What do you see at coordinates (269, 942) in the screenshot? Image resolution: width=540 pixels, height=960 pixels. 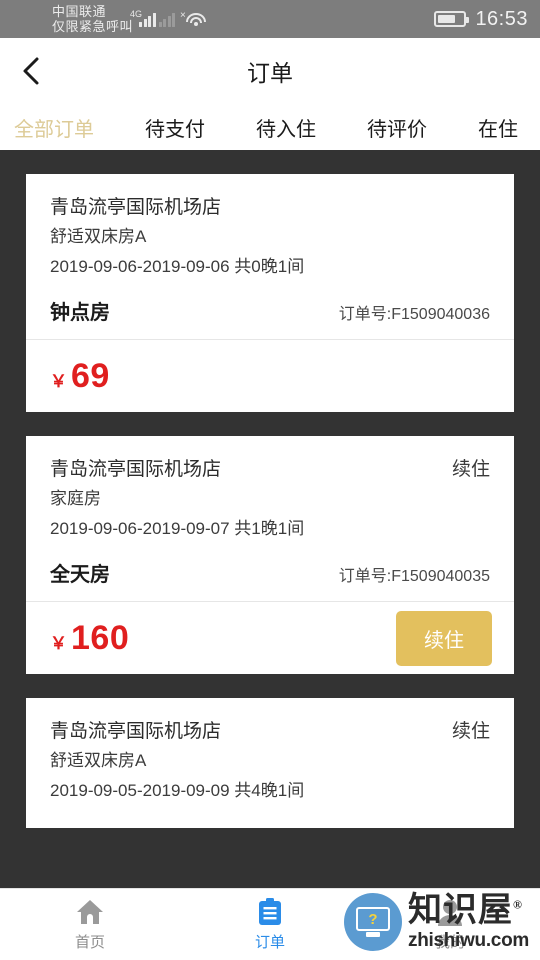 I see `nav-label-orders: 订单` at bounding box center [269, 942].